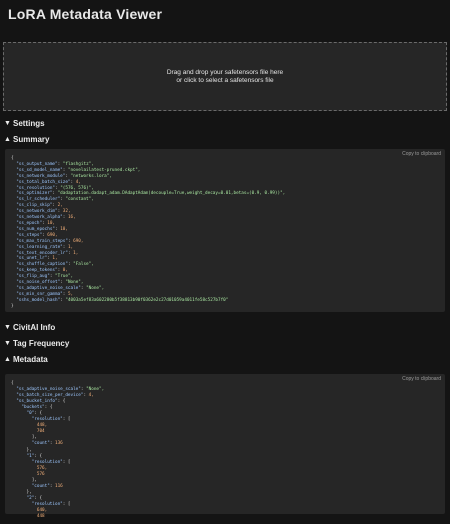 This screenshot has height=524, width=450. Describe the element at coordinates (225, 124) in the screenshot. I see `settings-toggle: ▼ Settings` at that location.